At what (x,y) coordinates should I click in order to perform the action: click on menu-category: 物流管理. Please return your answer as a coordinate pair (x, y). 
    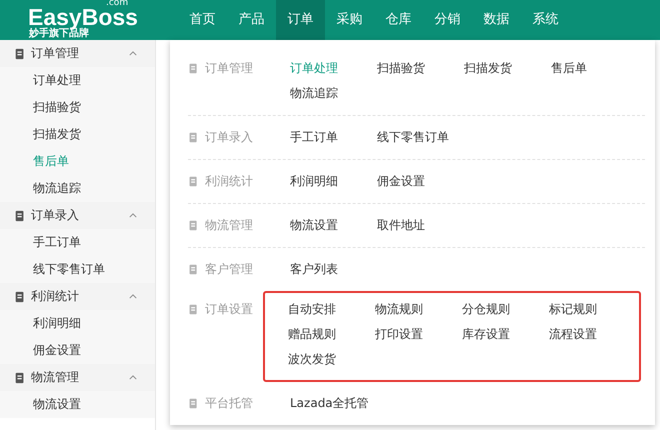
    Looking at the image, I should click on (229, 225).